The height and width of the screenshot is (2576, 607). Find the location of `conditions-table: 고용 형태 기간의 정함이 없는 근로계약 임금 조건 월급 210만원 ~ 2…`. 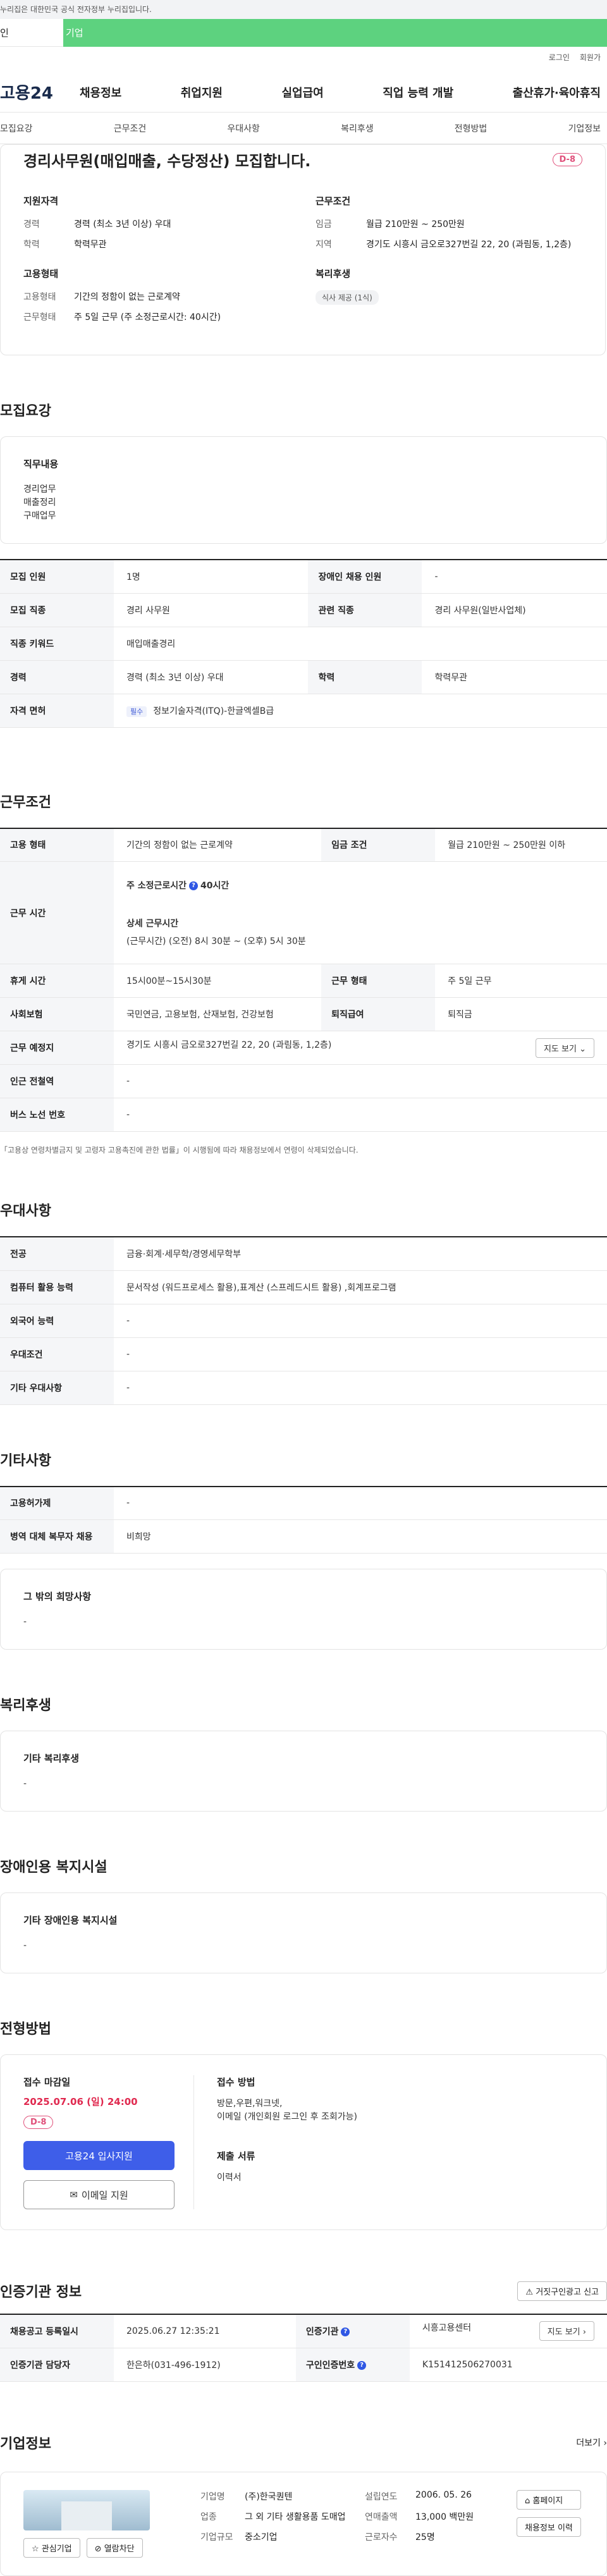

conditions-table: 고용 형태 기간의 정함이 없는 근로계약 임금 조건 월급 210만원 ~ 2… is located at coordinates (303, 979).